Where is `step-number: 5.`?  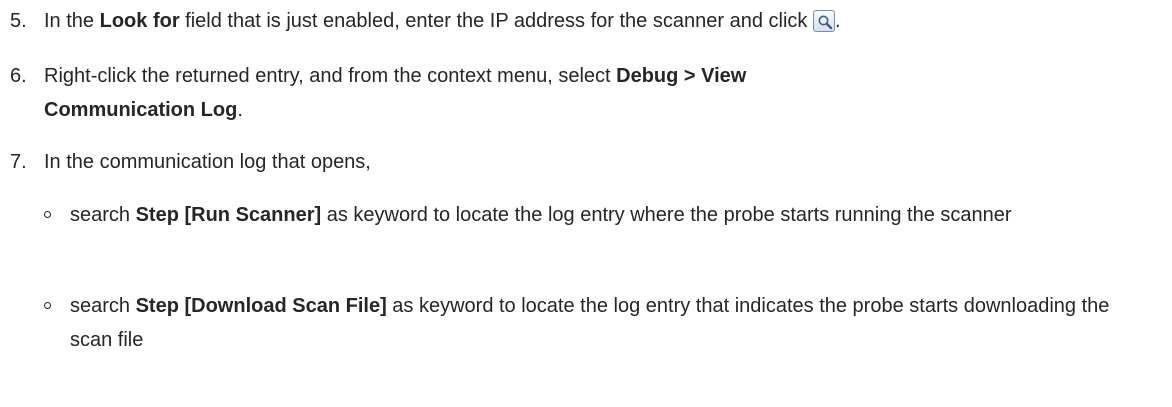
step-number: 5. is located at coordinates (18, 21).